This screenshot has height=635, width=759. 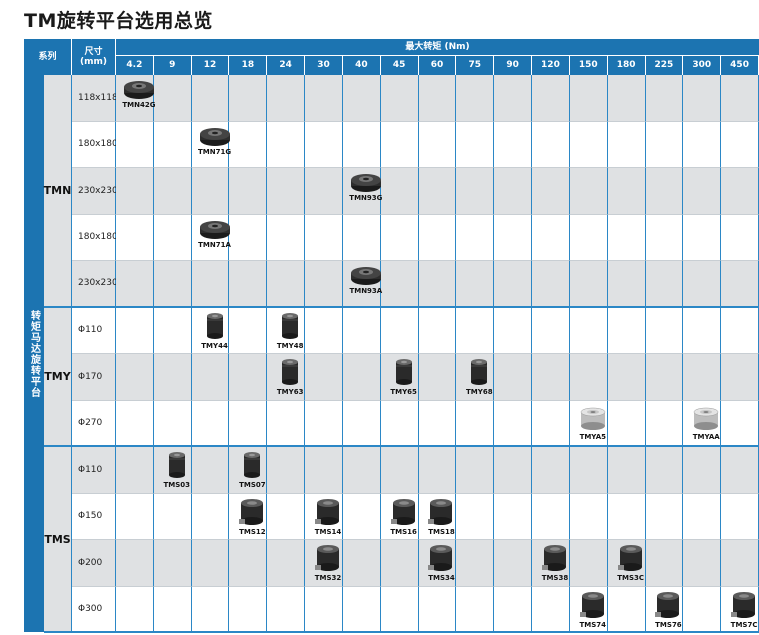 What do you see at coordinates (214, 244) in the screenshot?
I see `product-name: TMN71A` at bounding box center [214, 244].